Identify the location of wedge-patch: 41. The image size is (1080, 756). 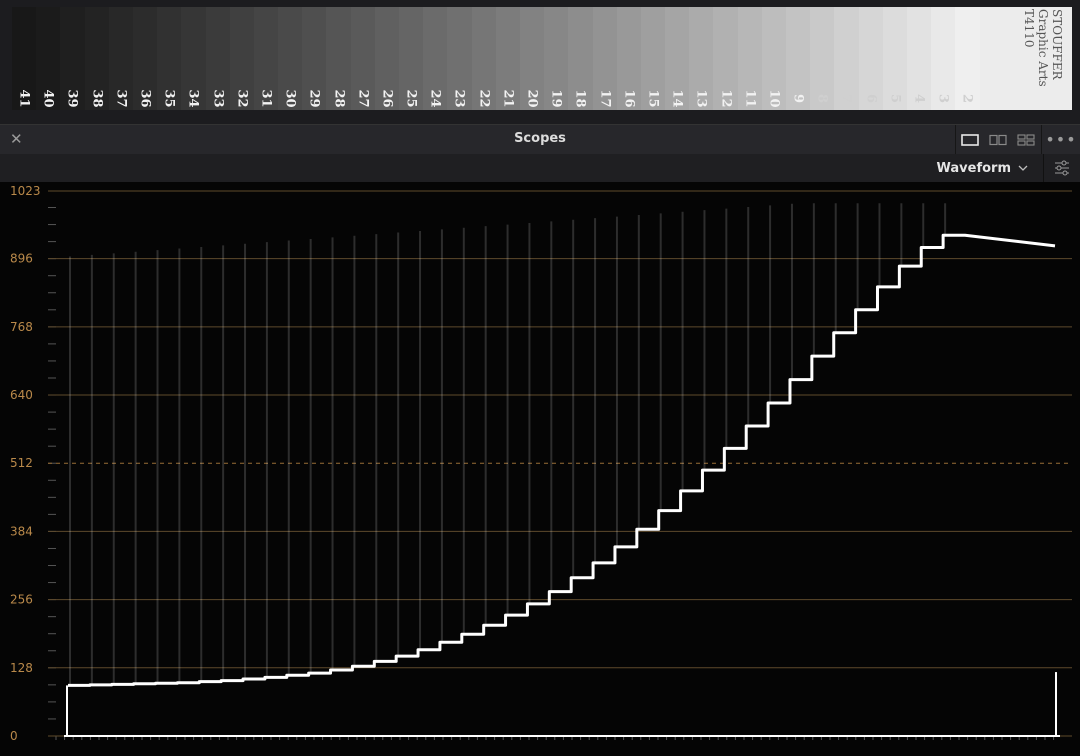
(24, 58).